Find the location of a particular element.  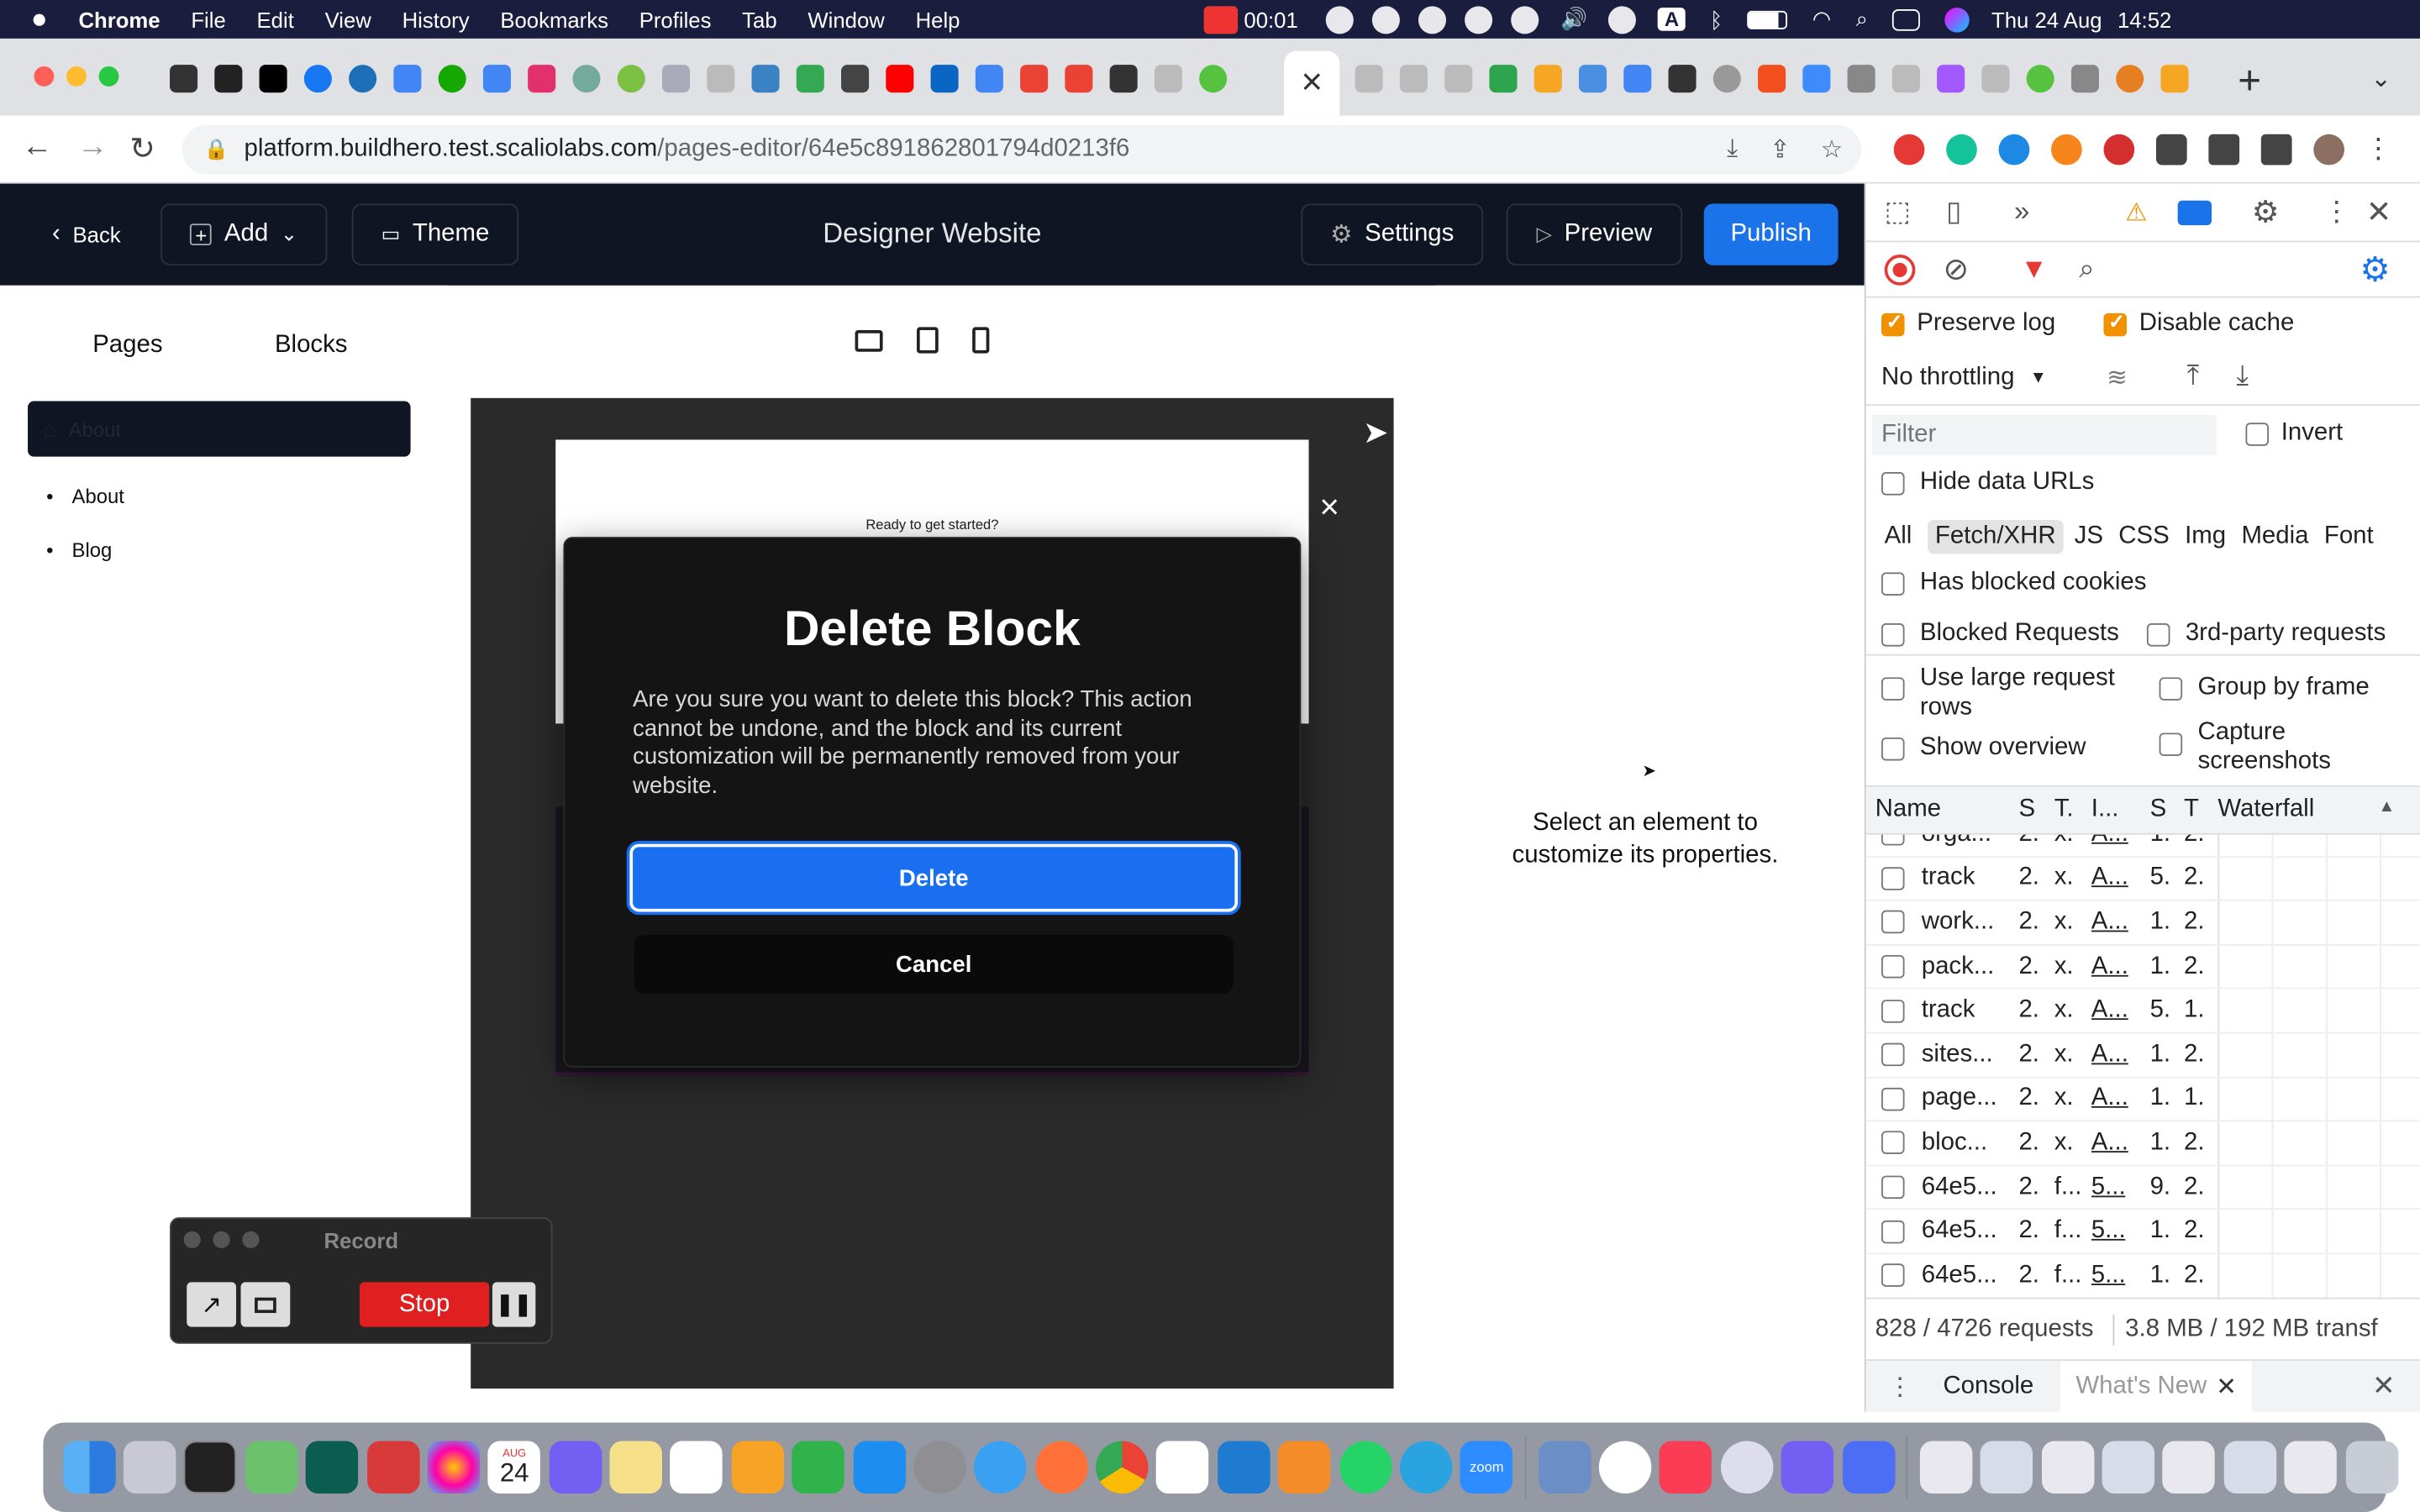

export-har-icon: ⤓ is located at coordinates (2242, 376).